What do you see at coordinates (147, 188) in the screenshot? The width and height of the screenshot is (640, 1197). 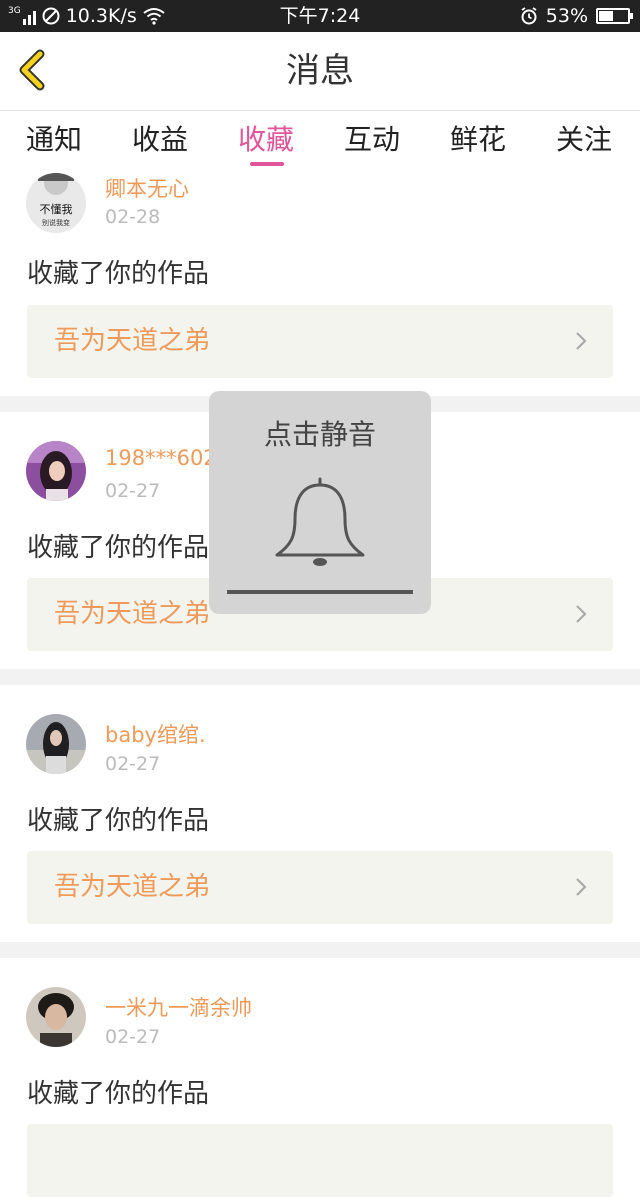 I see `username: 卿本无心` at bounding box center [147, 188].